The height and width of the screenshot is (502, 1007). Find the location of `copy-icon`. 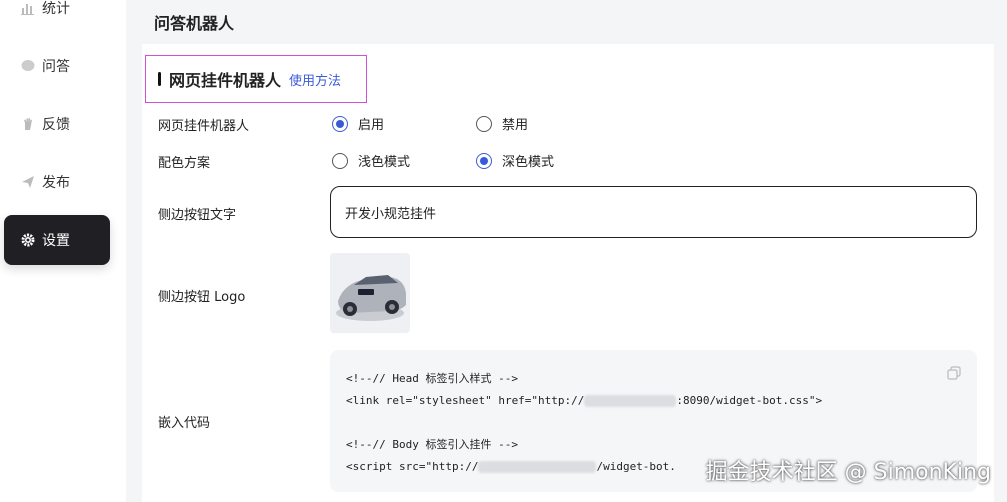

copy-icon is located at coordinates (954, 373).